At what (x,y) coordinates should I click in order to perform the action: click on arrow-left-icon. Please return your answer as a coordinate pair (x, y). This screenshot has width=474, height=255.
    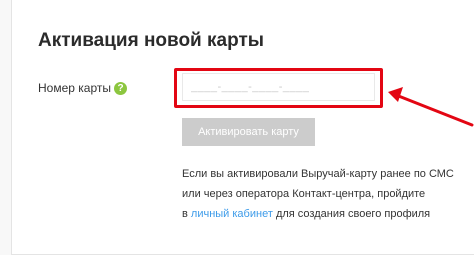
    Looking at the image, I should click on (431, 107).